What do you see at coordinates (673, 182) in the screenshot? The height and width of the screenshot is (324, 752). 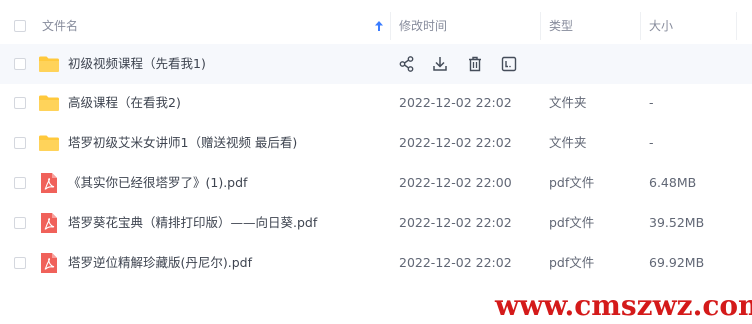 I see `file-size: 6.48MB` at bounding box center [673, 182].